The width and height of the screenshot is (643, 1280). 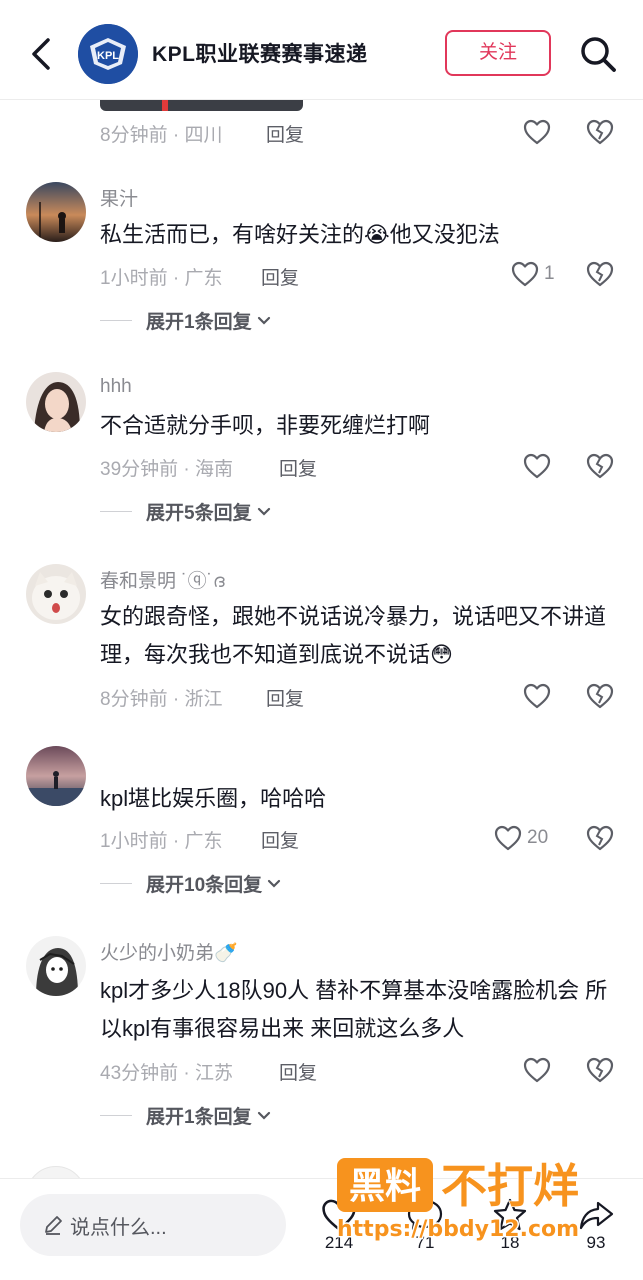 What do you see at coordinates (300, 234) in the screenshot?
I see `comment-text: 私生活而已，有啥好关注的😭他又没犯法` at bounding box center [300, 234].